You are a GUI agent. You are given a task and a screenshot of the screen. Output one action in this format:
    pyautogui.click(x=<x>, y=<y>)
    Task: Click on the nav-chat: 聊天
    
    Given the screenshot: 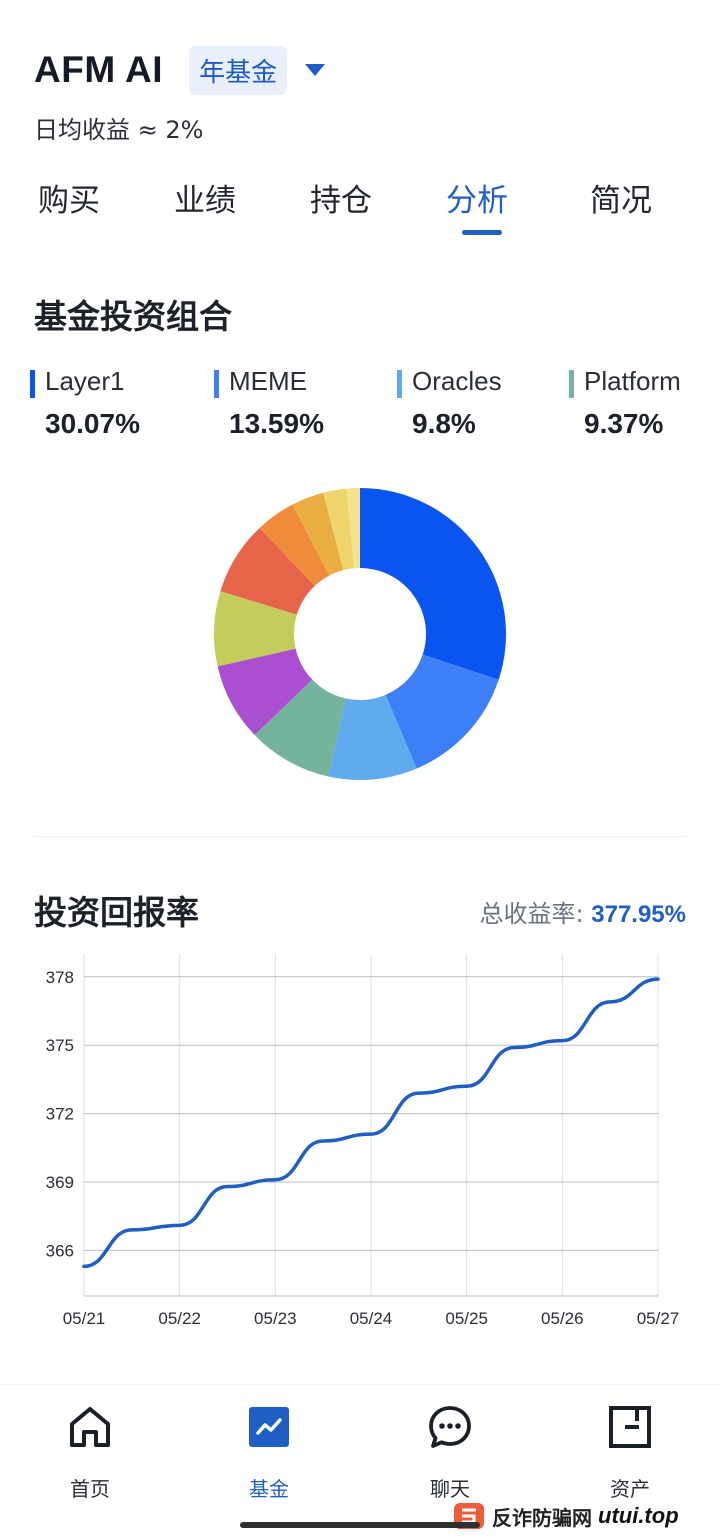 What is the action you would take?
    pyautogui.click(x=450, y=1453)
    